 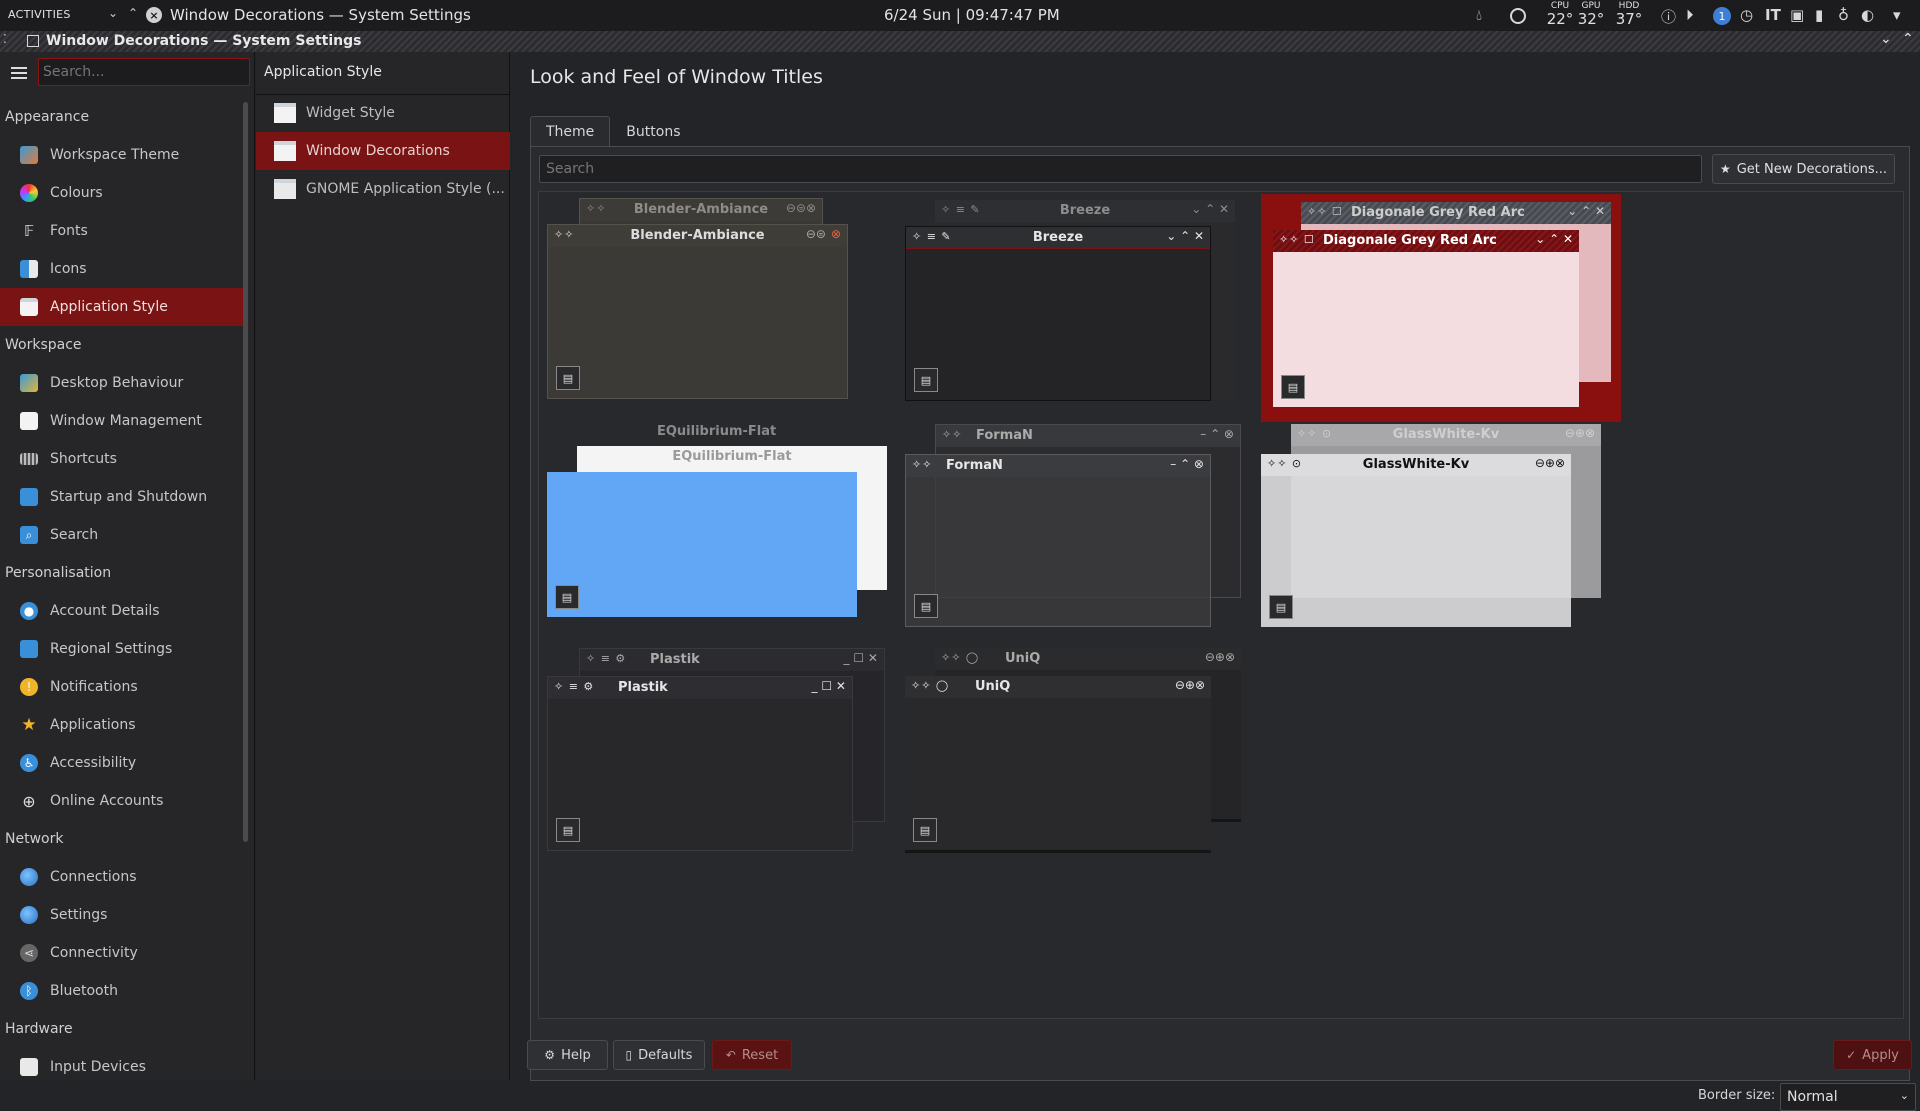 I want to click on desktop-behaviour-icon, so click(x=29, y=383).